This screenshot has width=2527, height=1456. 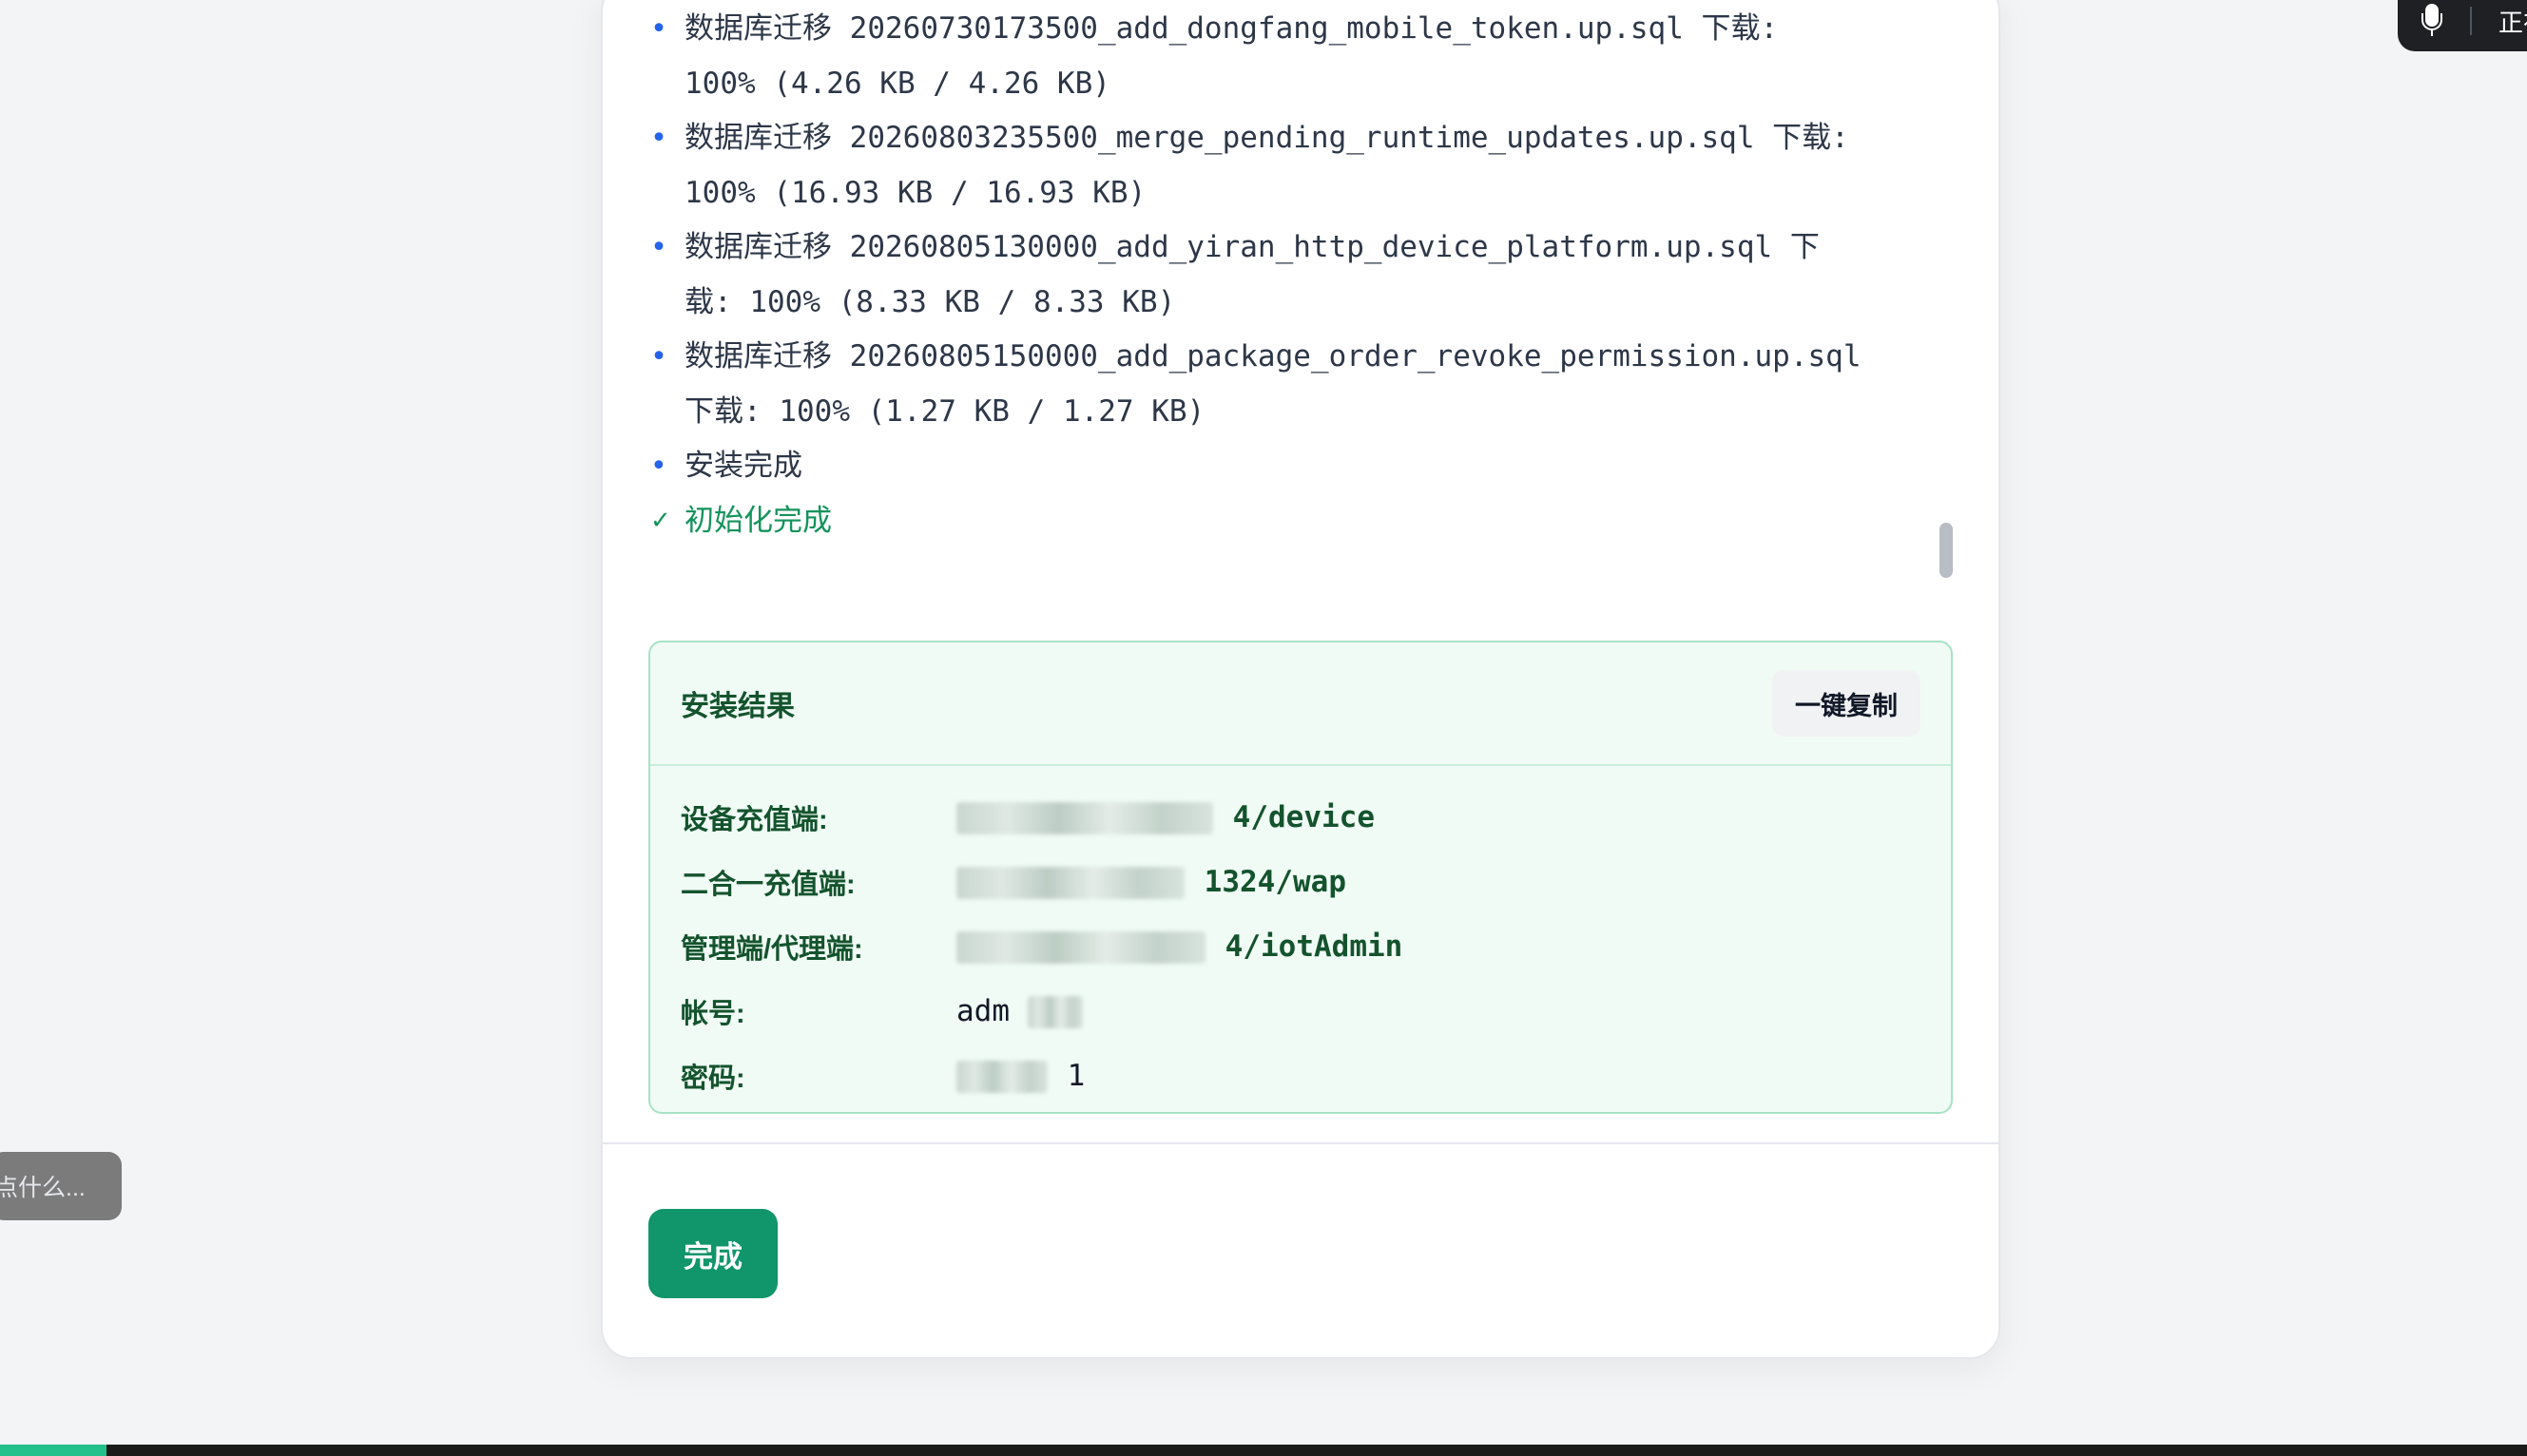 What do you see at coordinates (2462, 25) in the screenshot?
I see `voice-input-indicator: 正在` at bounding box center [2462, 25].